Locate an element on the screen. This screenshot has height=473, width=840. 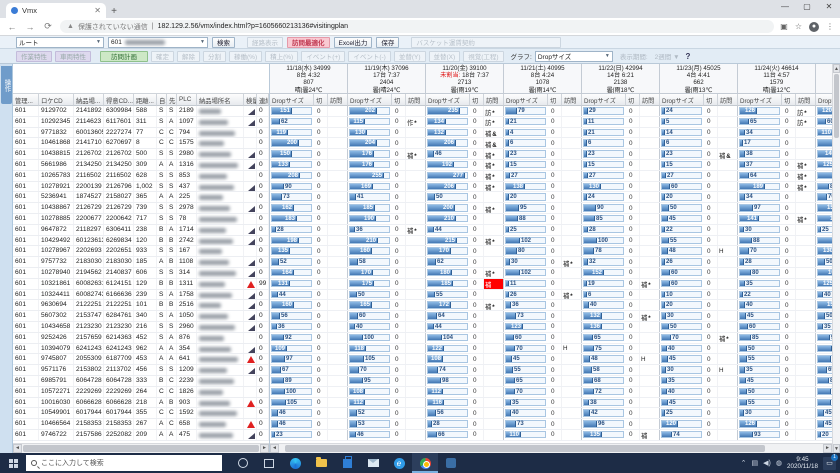
search-button: 検索 is located at coordinates (223, 42).